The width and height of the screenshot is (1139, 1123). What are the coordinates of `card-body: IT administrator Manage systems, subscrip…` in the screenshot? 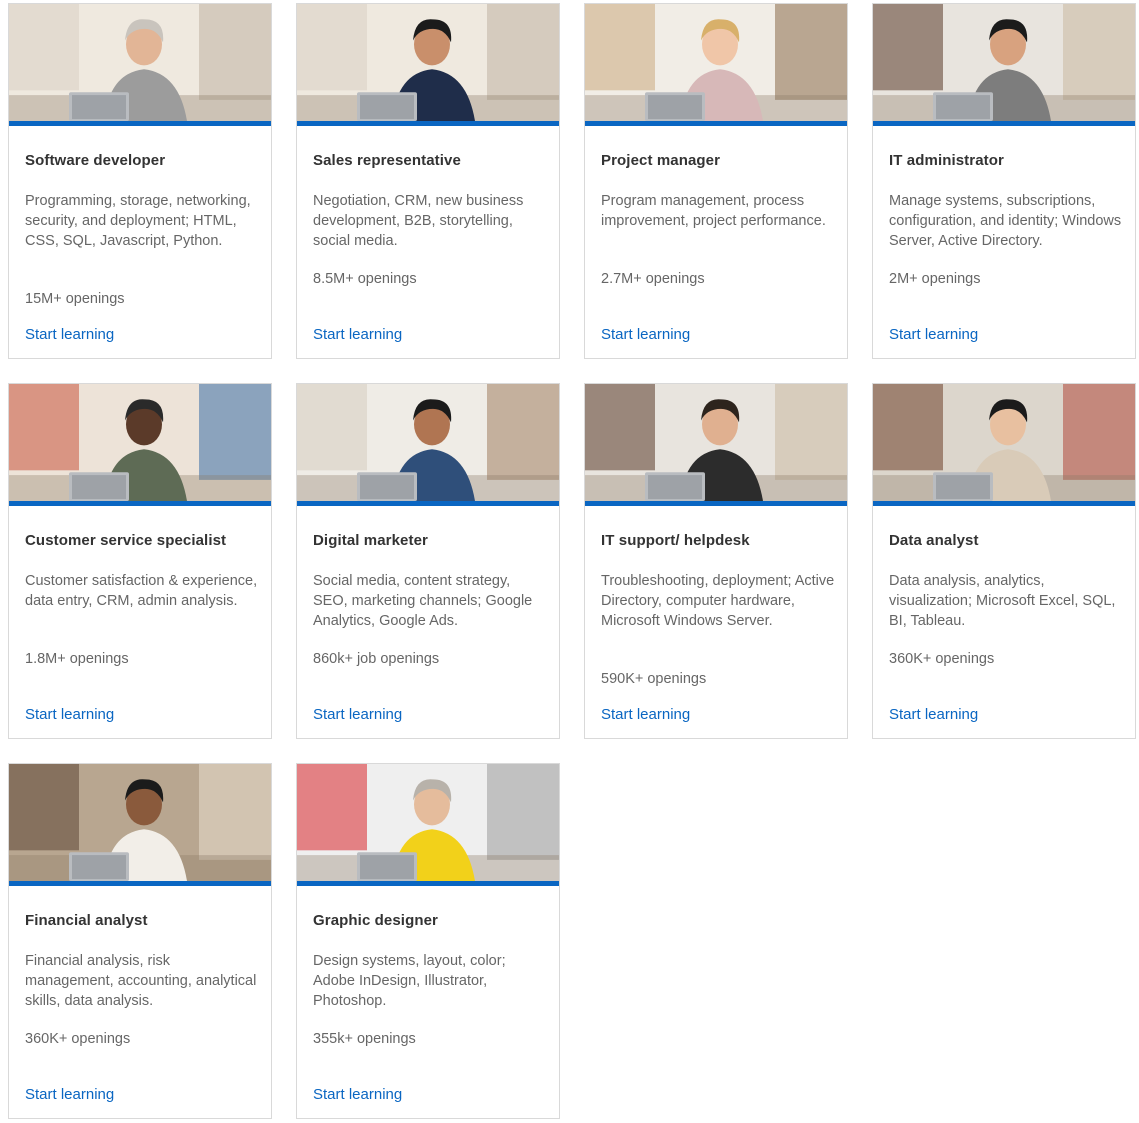 It's located at (1006, 244).